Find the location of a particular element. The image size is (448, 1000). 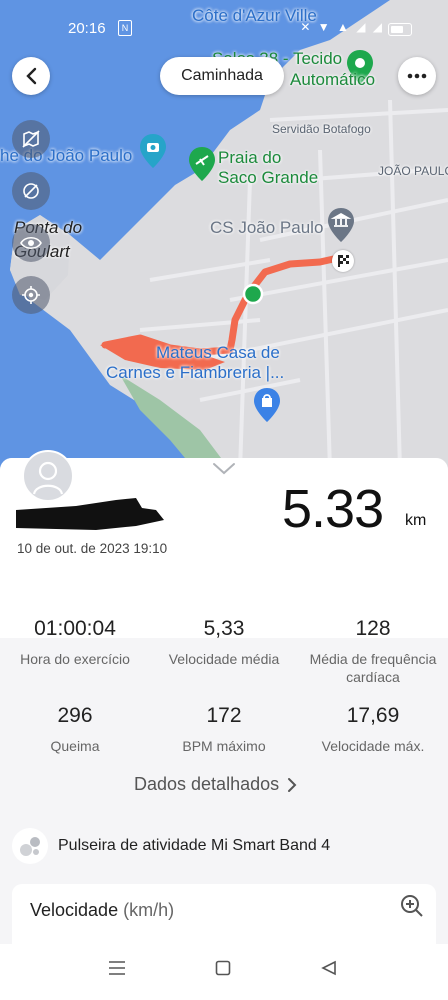

stat-max-speed-value: 17,69 is located at coordinates (373, 715).